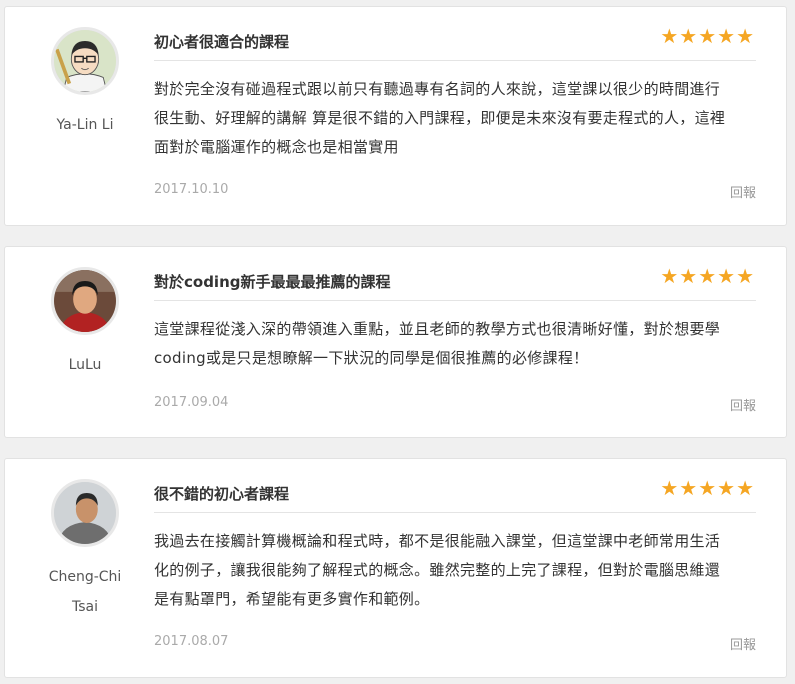 The width and height of the screenshot is (795, 684). I want to click on reviewer-name: Ya-Lin Li, so click(85, 125).